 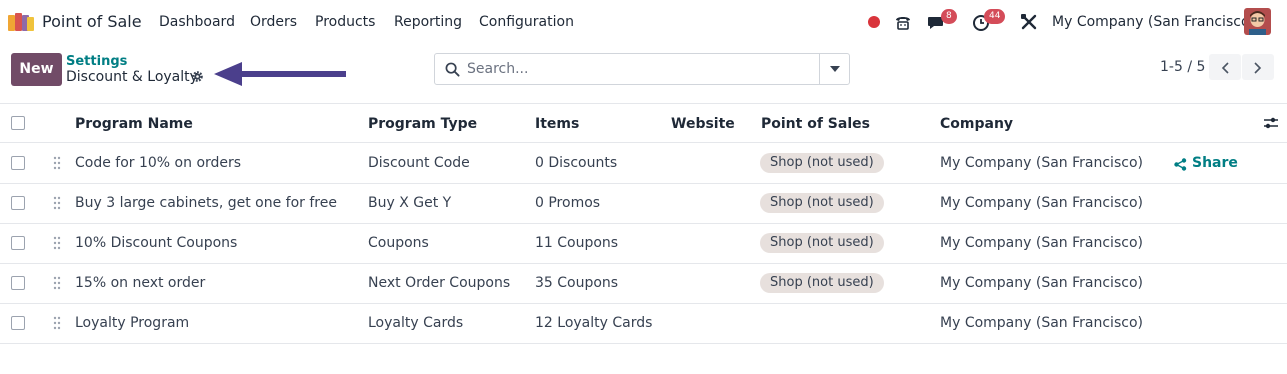 What do you see at coordinates (280, 74) in the screenshot?
I see `annotation-arrow-icon` at bounding box center [280, 74].